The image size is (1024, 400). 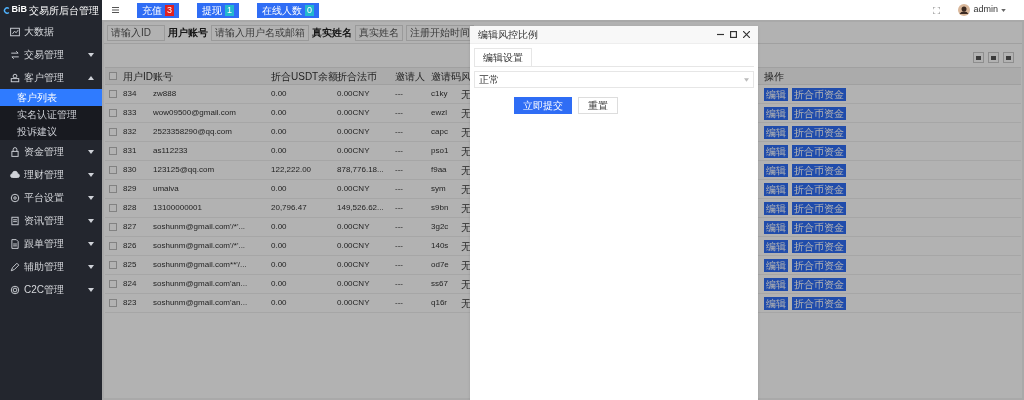 What do you see at coordinates (746, 34) in the screenshot?
I see `close-icon` at bounding box center [746, 34].